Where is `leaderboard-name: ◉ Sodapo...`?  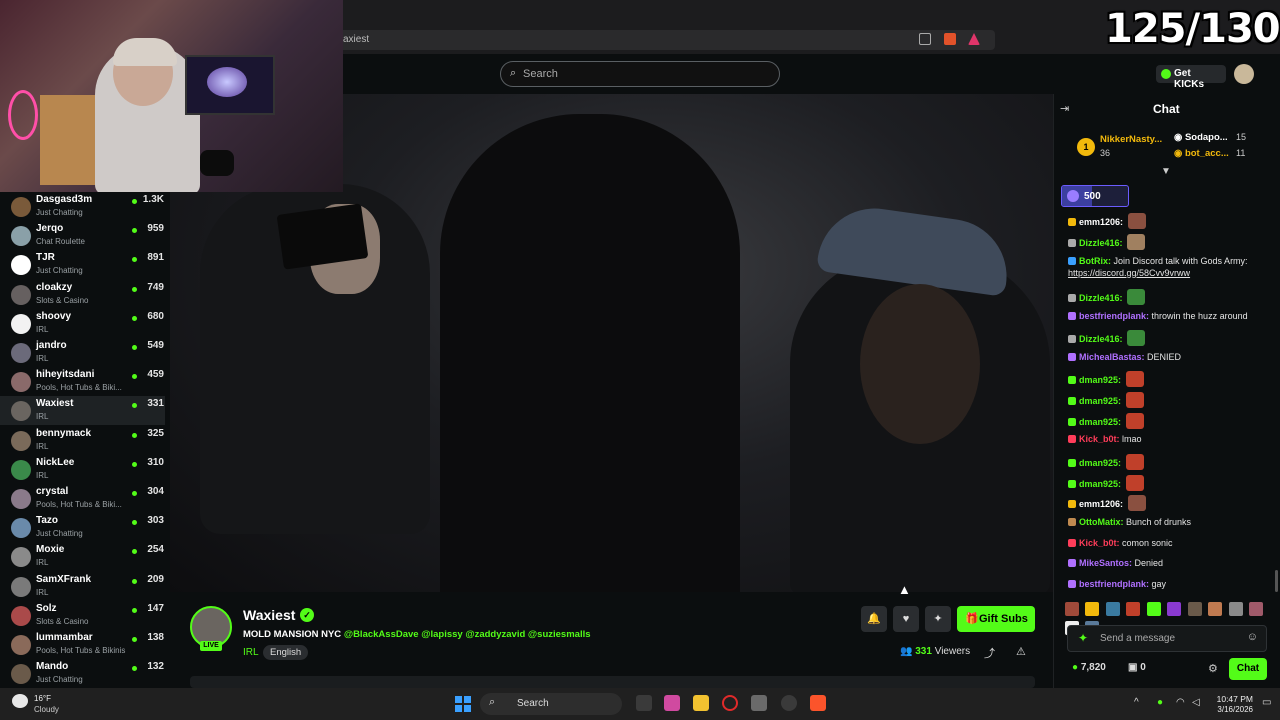 leaderboard-name: ◉ Sodapo... is located at coordinates (1201, 137).